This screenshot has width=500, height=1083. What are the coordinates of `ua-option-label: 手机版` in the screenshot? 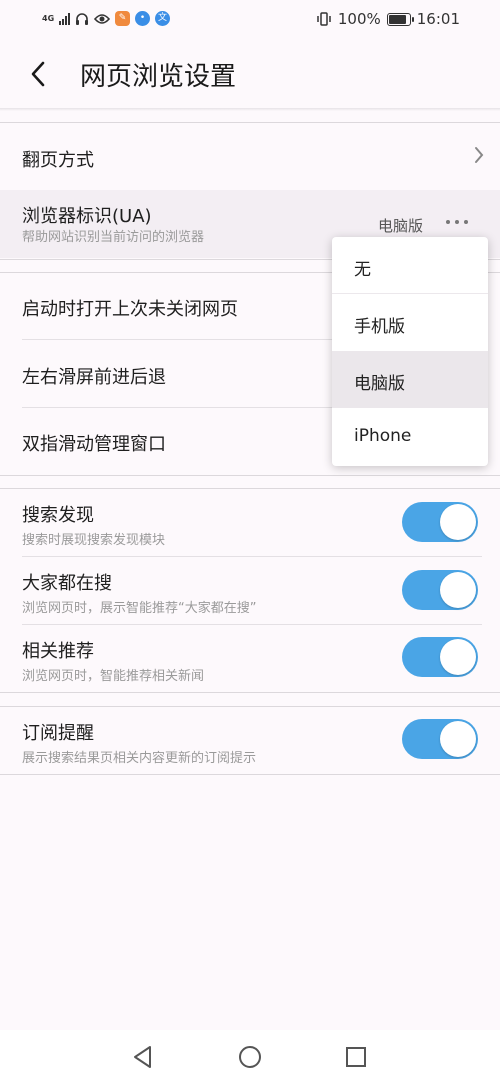 It's located at (379, 327).